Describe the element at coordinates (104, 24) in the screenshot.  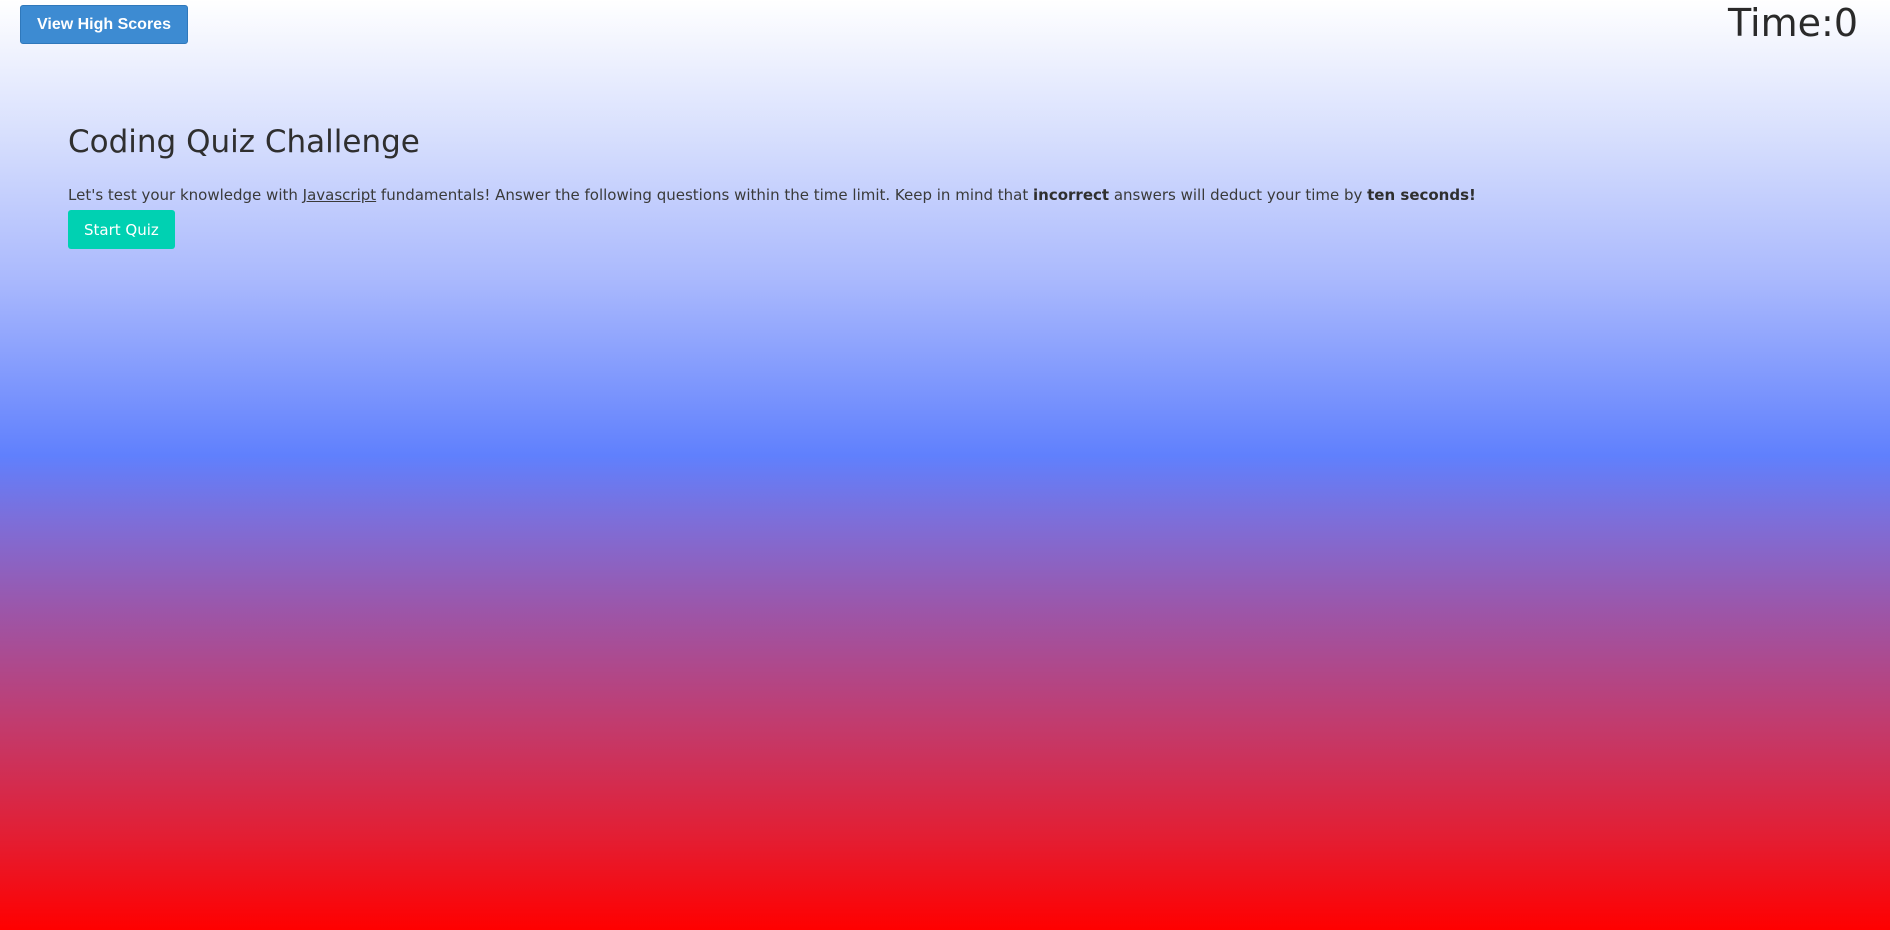
I see `view-high-scores-button: View High Scores` at that location.